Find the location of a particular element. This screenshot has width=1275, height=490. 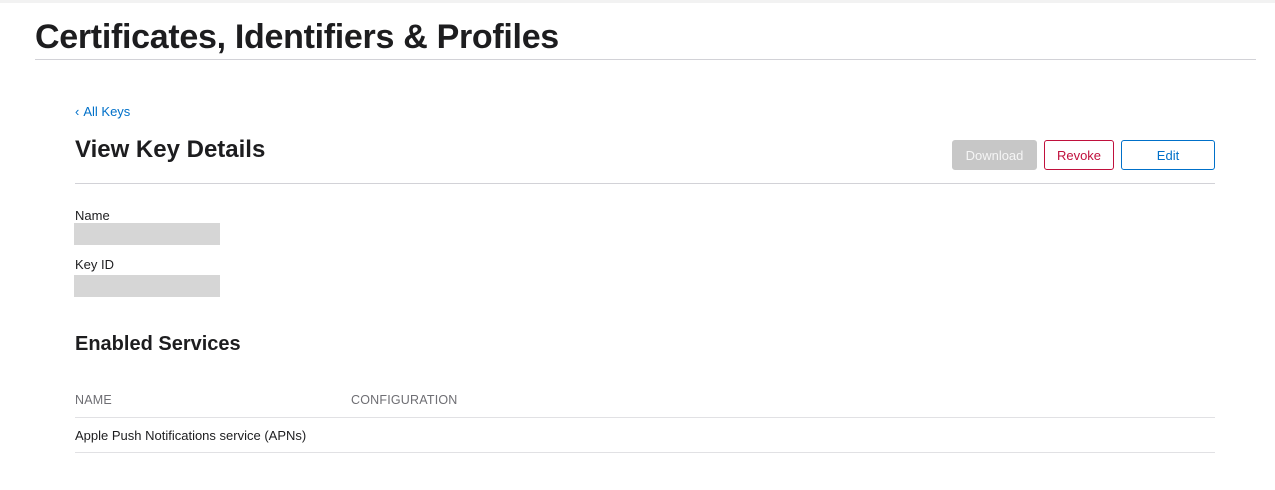

download-button: Download is located at coordinates (994, 155).